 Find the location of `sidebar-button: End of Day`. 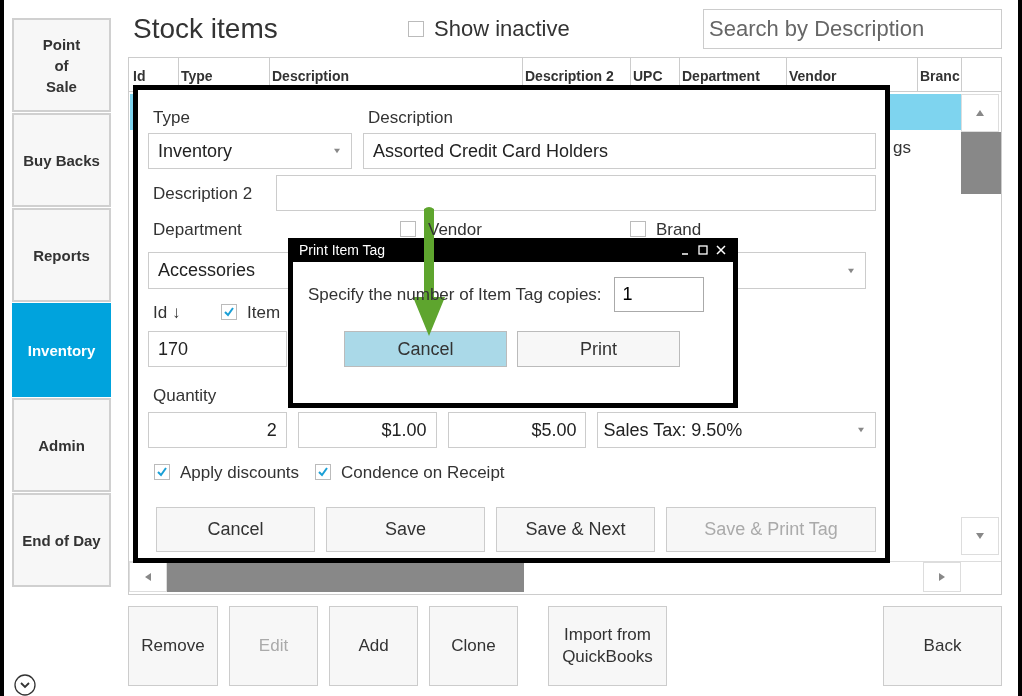

sidebar-button: End of Day is located at coordinates (61, 540).